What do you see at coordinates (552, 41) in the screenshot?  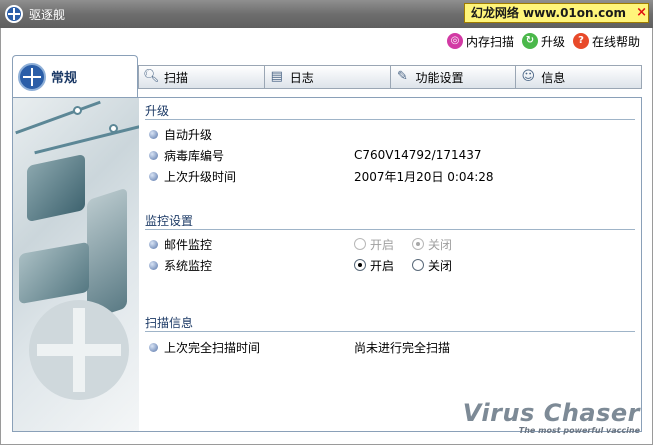 I see `upgrade-label: 升级` at bounding box center [552, 41].